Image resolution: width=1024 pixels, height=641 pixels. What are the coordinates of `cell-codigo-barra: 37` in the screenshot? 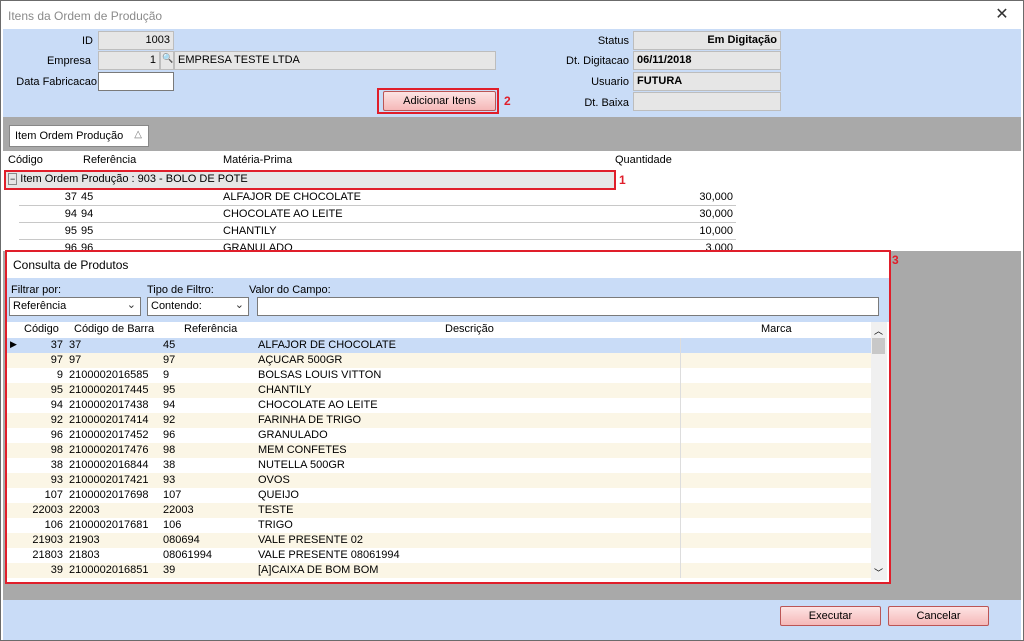 It's located at (75, 345).